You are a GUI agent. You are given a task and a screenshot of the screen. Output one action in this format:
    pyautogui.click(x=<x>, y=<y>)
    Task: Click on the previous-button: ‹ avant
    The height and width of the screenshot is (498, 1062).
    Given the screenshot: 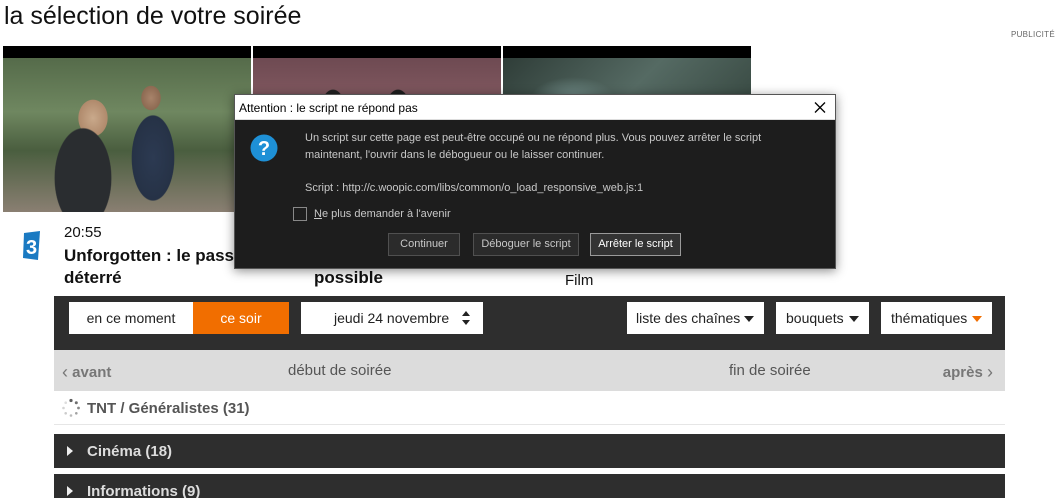 What is the action you would take?
    pyautogui.click(x=86, y=372)
    